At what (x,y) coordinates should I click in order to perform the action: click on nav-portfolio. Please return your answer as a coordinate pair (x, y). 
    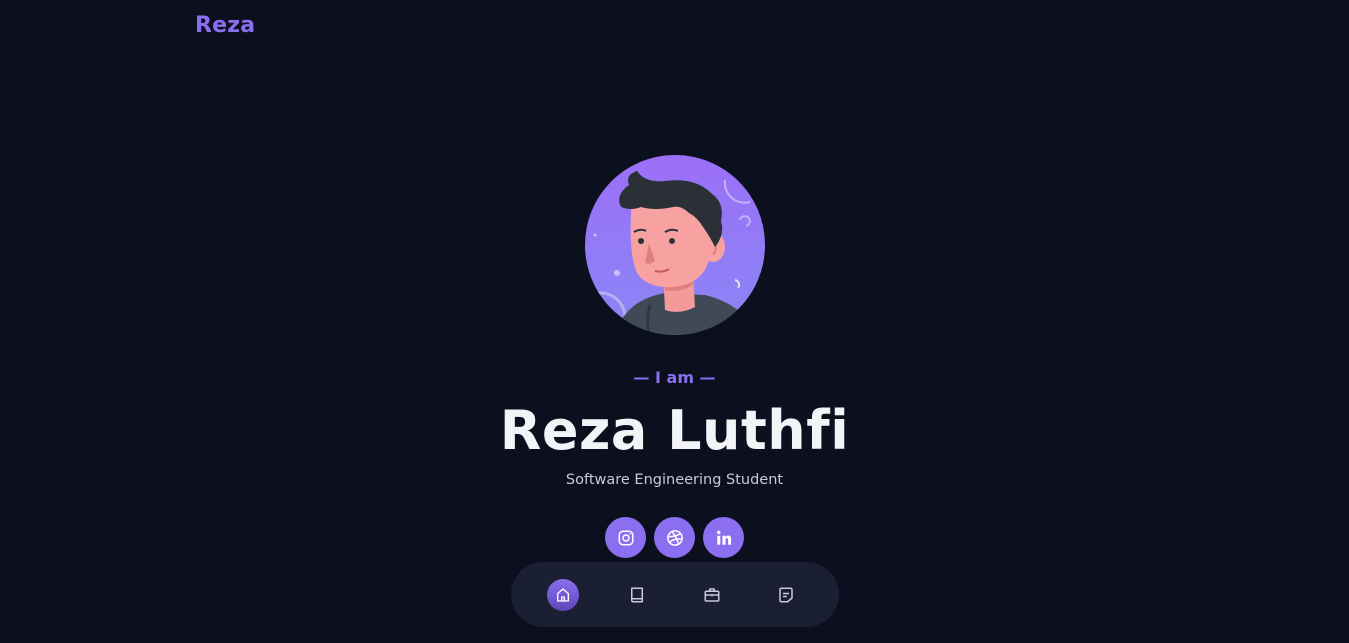
    Looking at the image, I should click on (712, 595).